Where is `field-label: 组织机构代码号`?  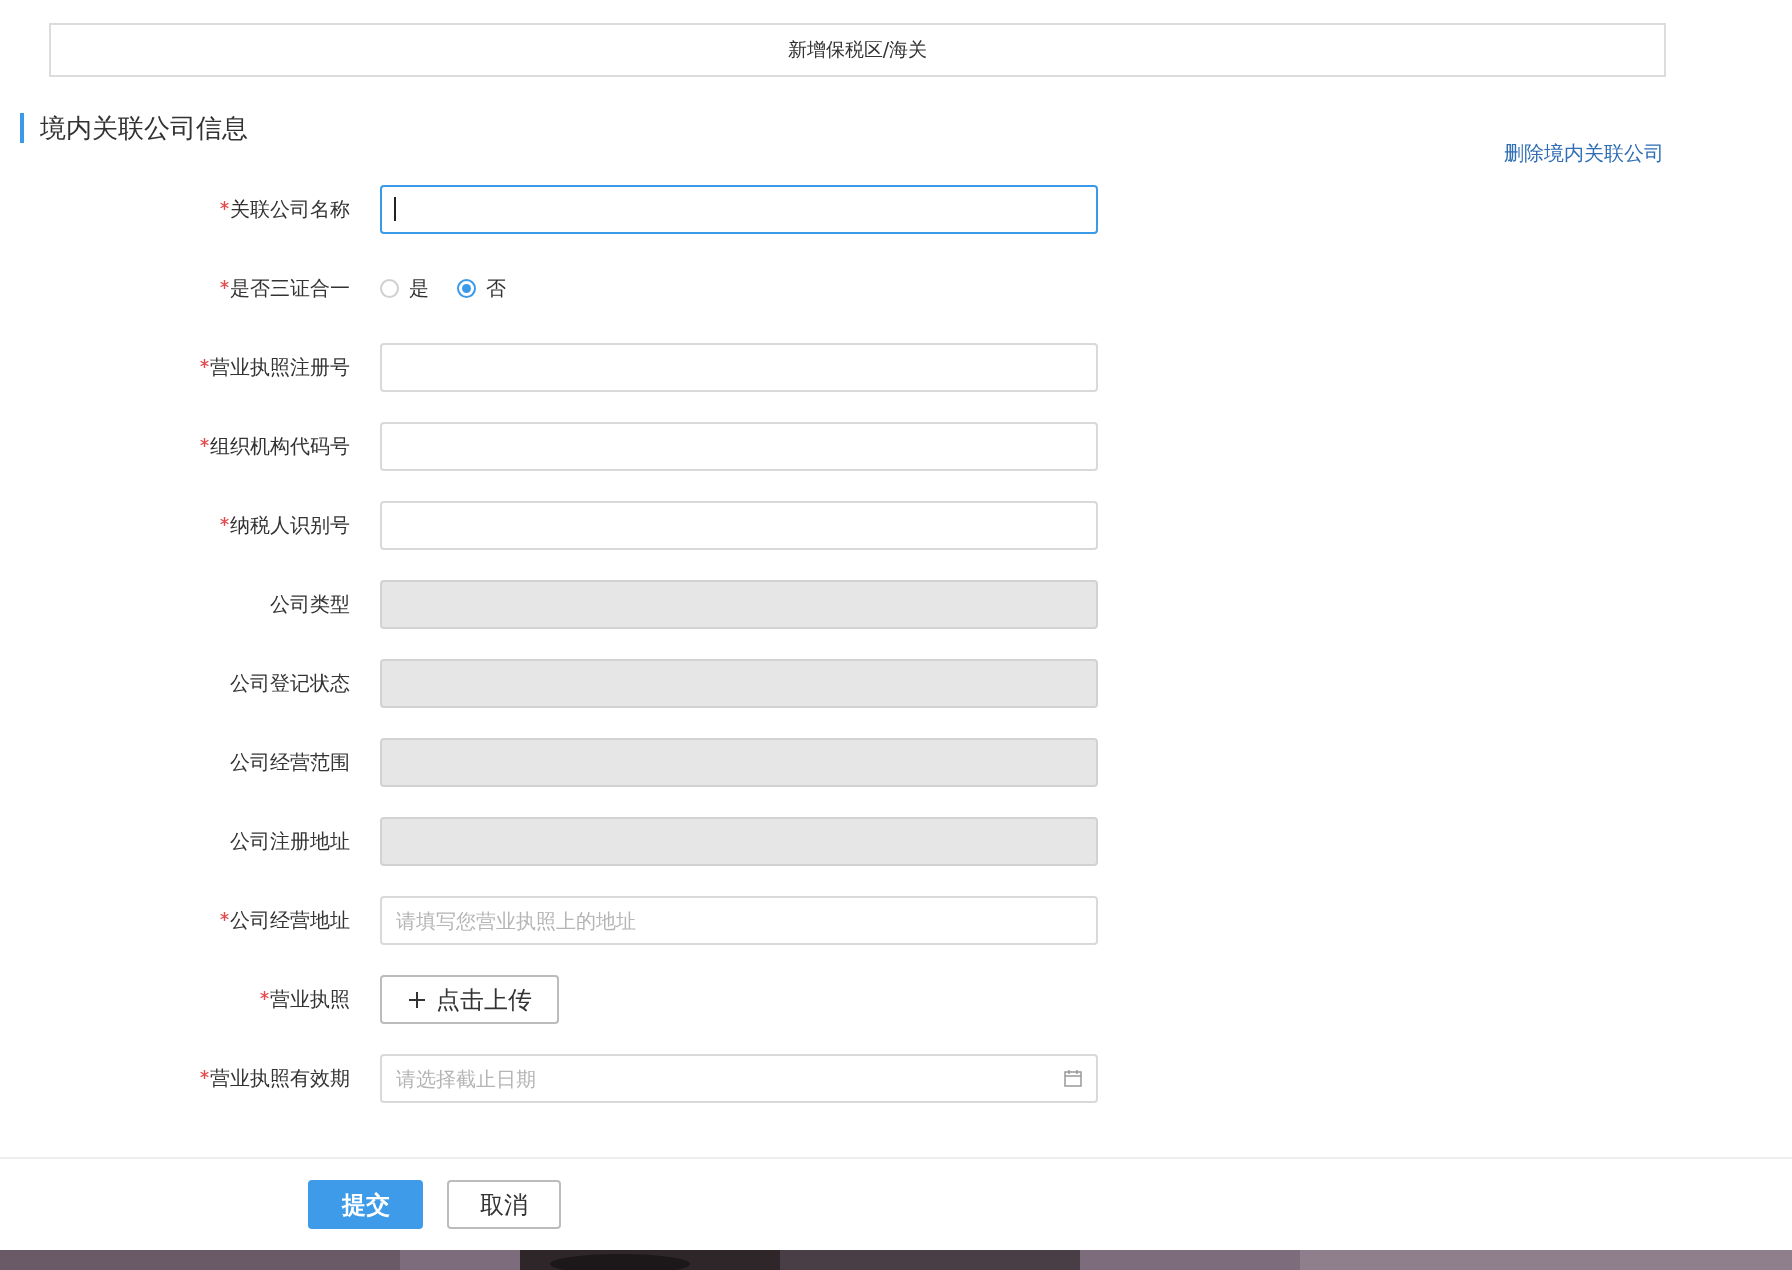 field-label: 组织机构代码号 is located at coordinates (280, 446).